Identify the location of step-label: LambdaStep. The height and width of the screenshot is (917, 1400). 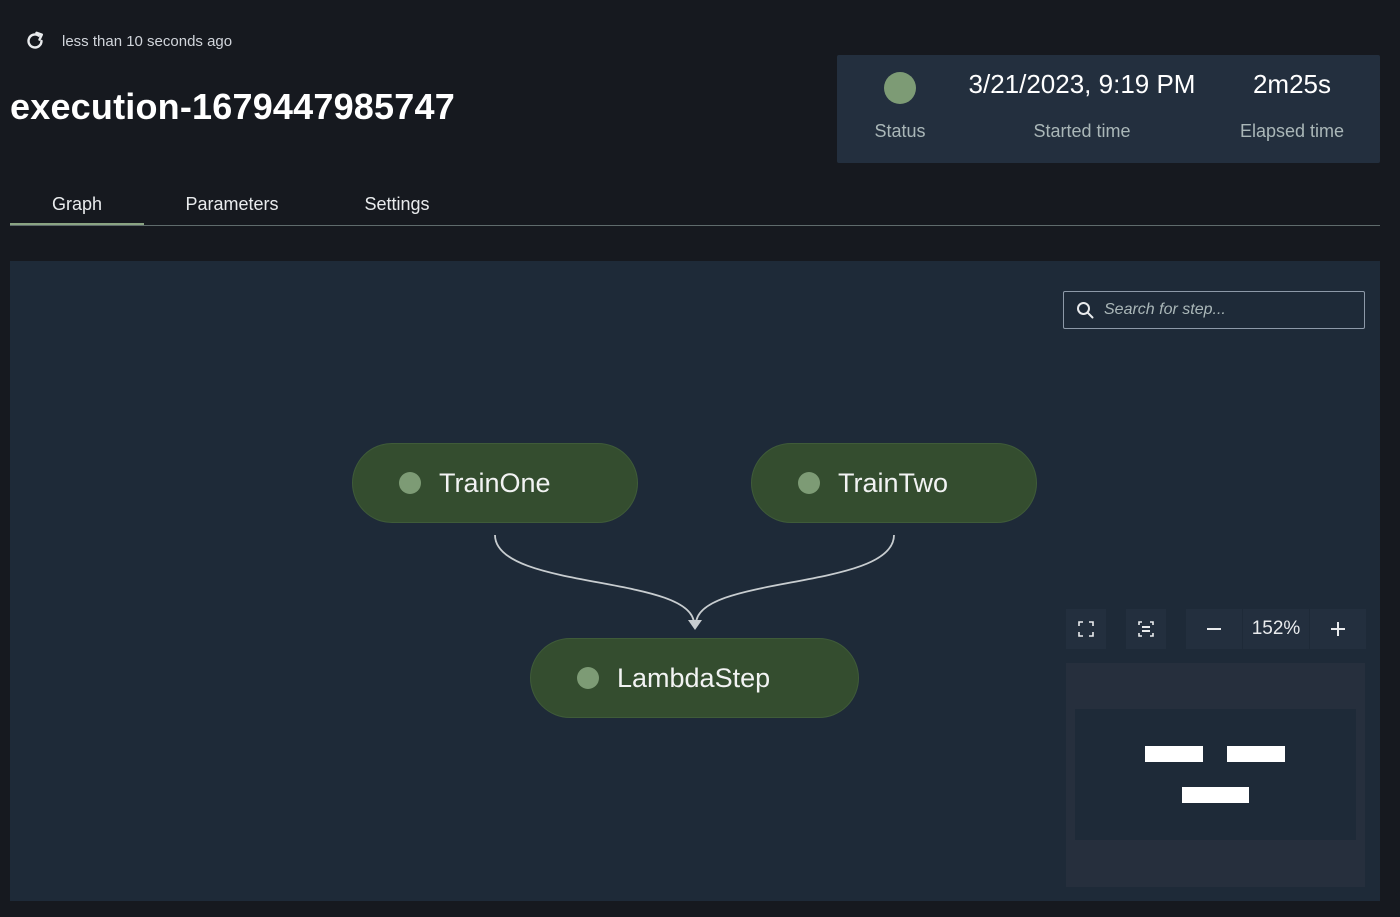
(694, 677).